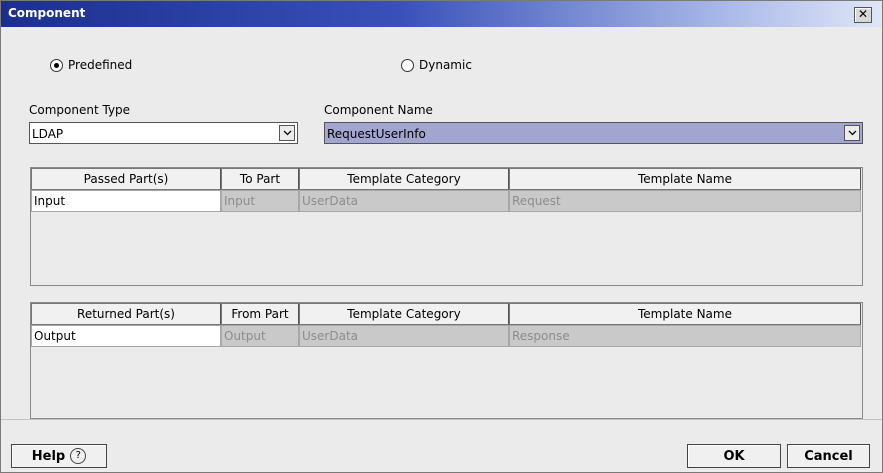 This screenshot has height=473, width=883. What do you see at coordinates (260, 179) in the screenshot?
I see `column-header: To Part` at bounding box center [260, 179].